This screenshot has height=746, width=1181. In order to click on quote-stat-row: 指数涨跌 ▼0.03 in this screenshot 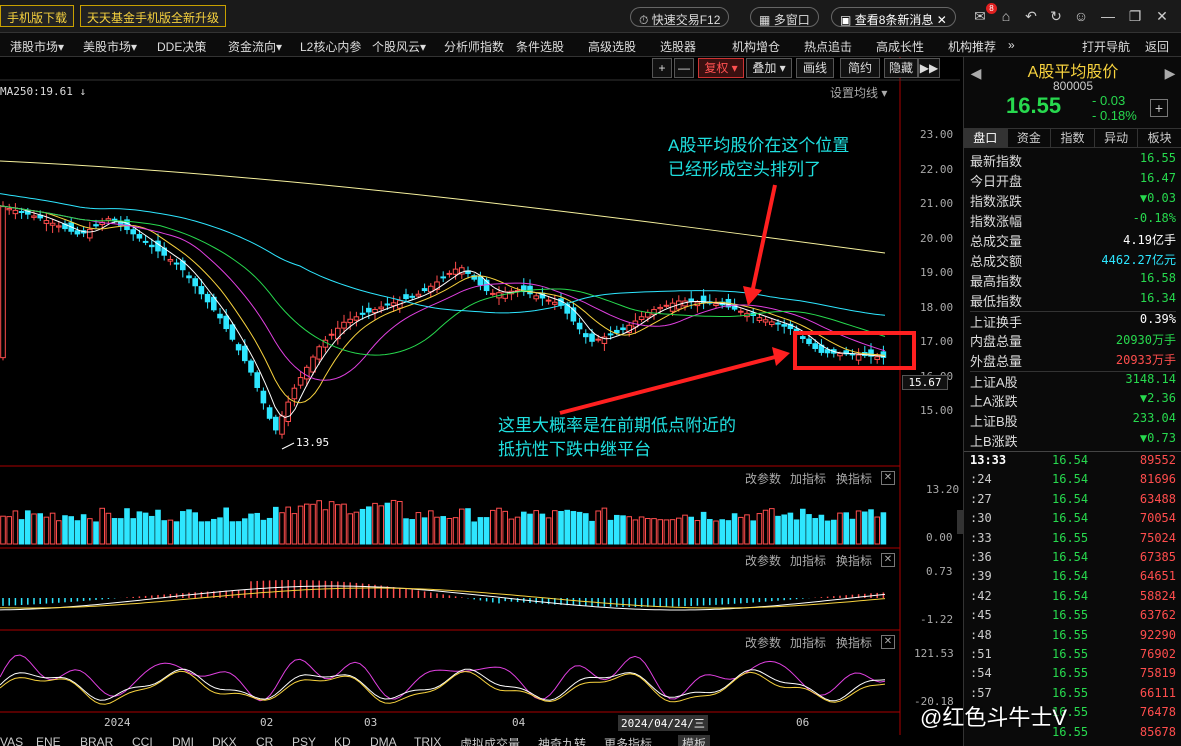, I will do `click(1073, 201)`.